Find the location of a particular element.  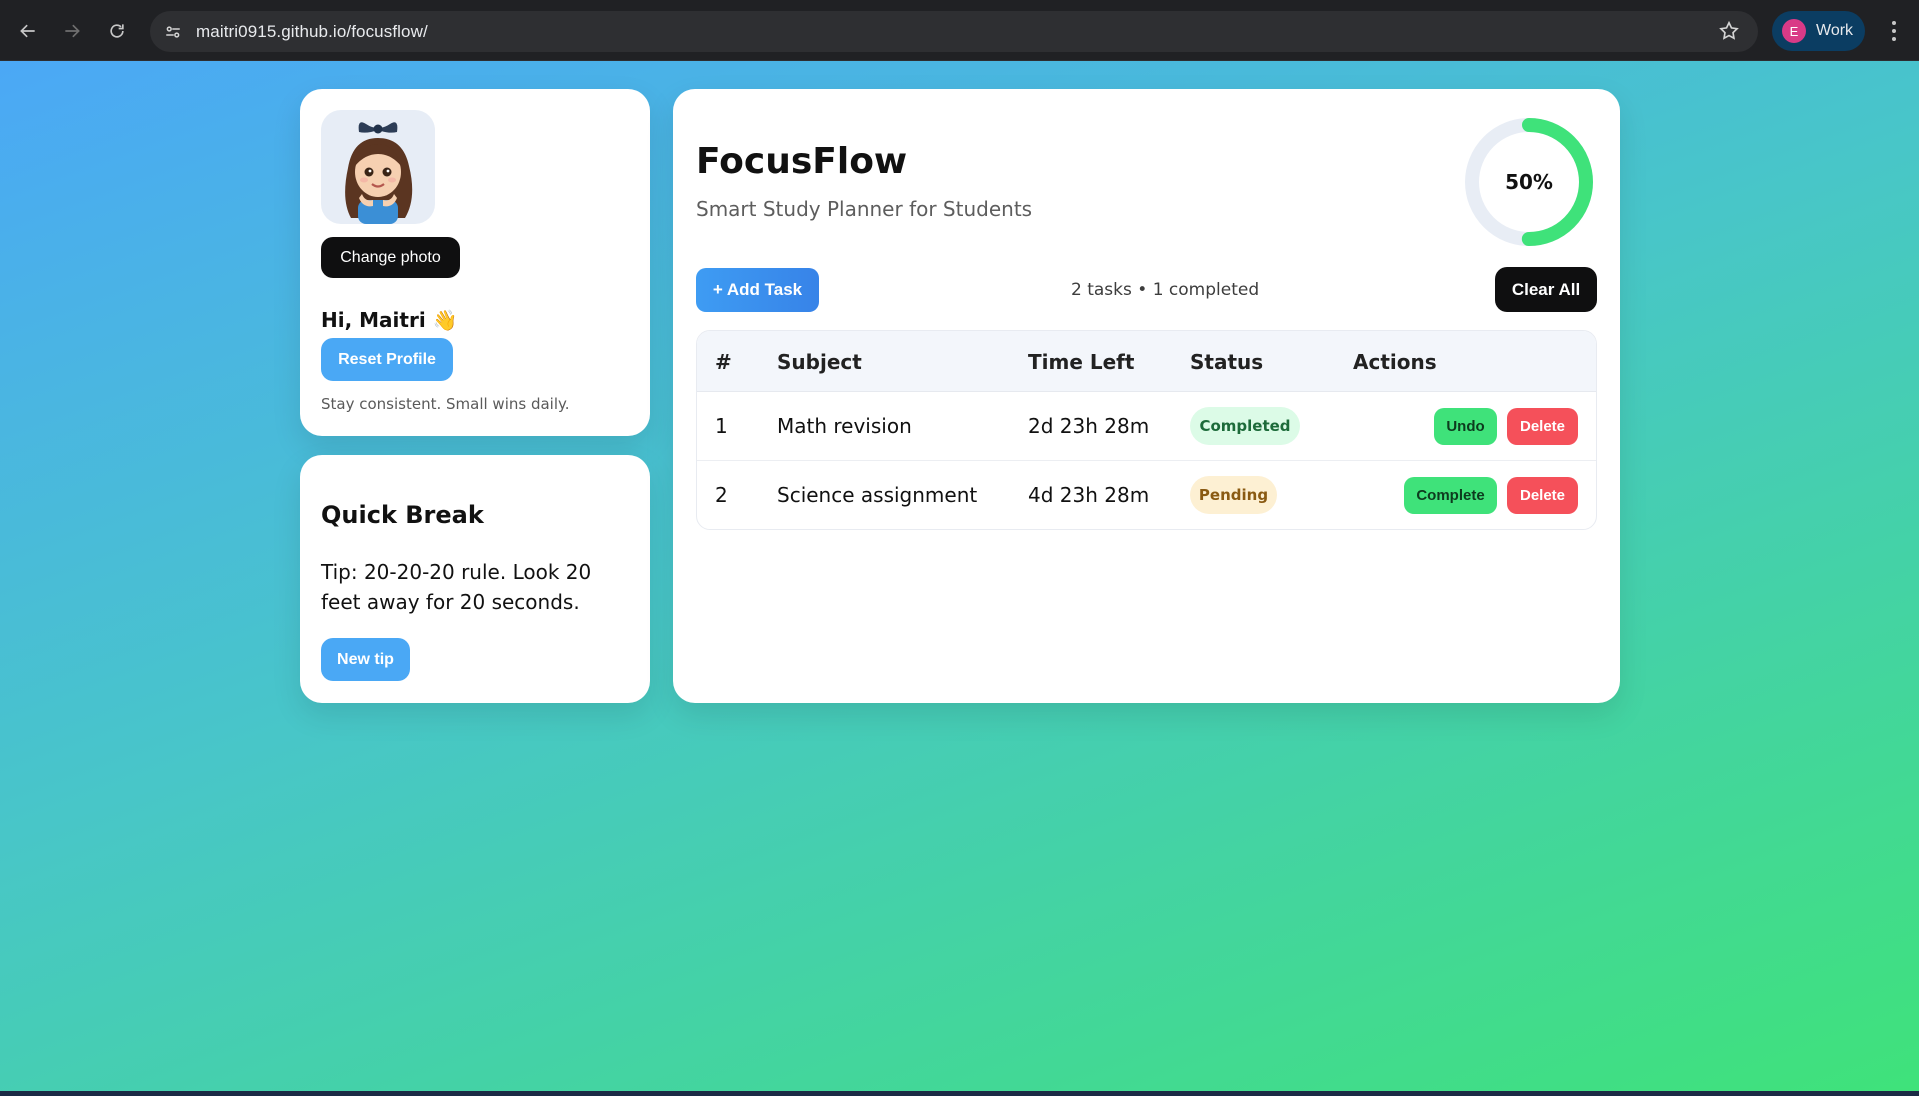

undo-button: Undo is located at coordinates (1465, 426).